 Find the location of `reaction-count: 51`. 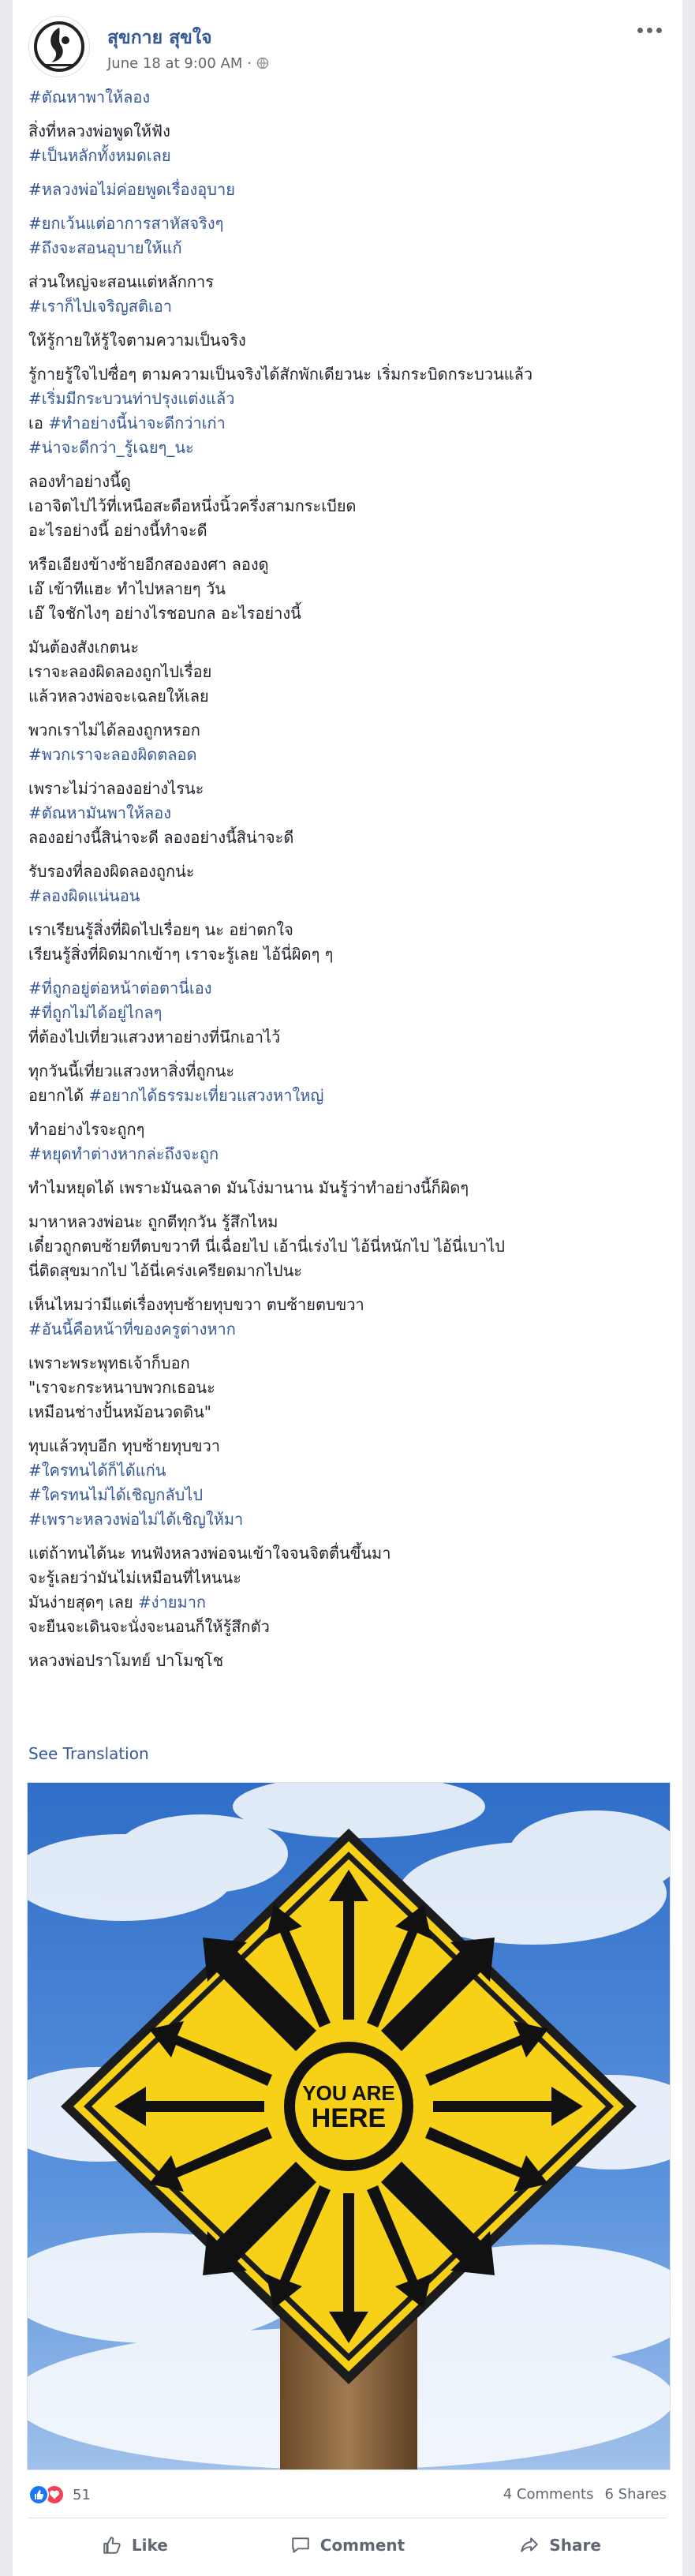

reaction-count: 51 is located at coordinates (82, 2495).